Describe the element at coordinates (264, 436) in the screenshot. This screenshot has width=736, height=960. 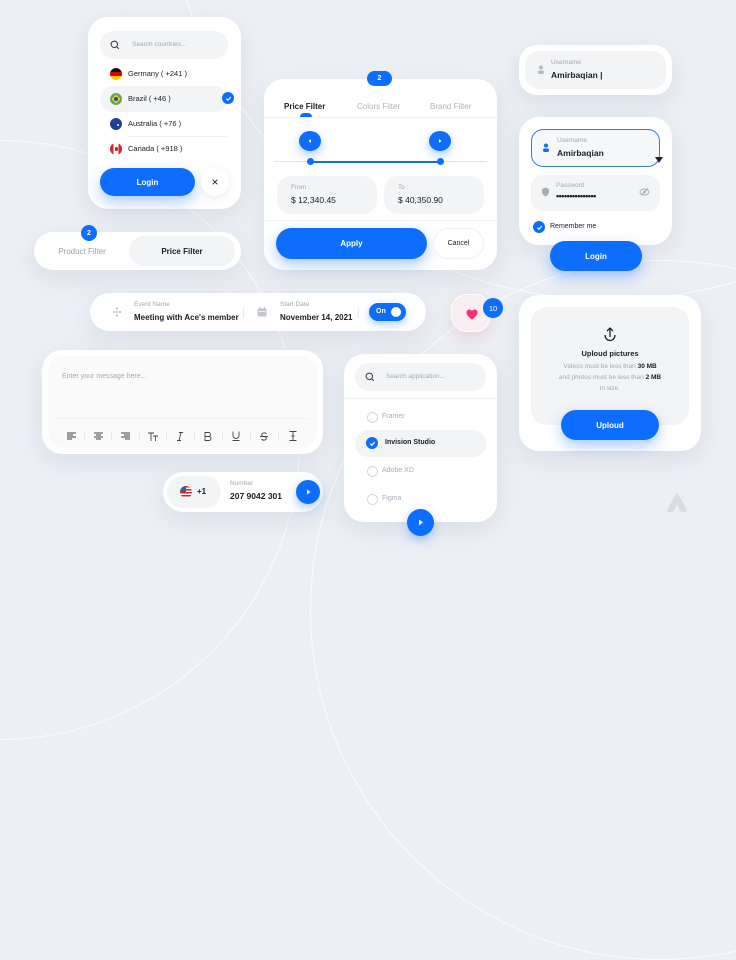
I see `strikethrough-button` at that location.